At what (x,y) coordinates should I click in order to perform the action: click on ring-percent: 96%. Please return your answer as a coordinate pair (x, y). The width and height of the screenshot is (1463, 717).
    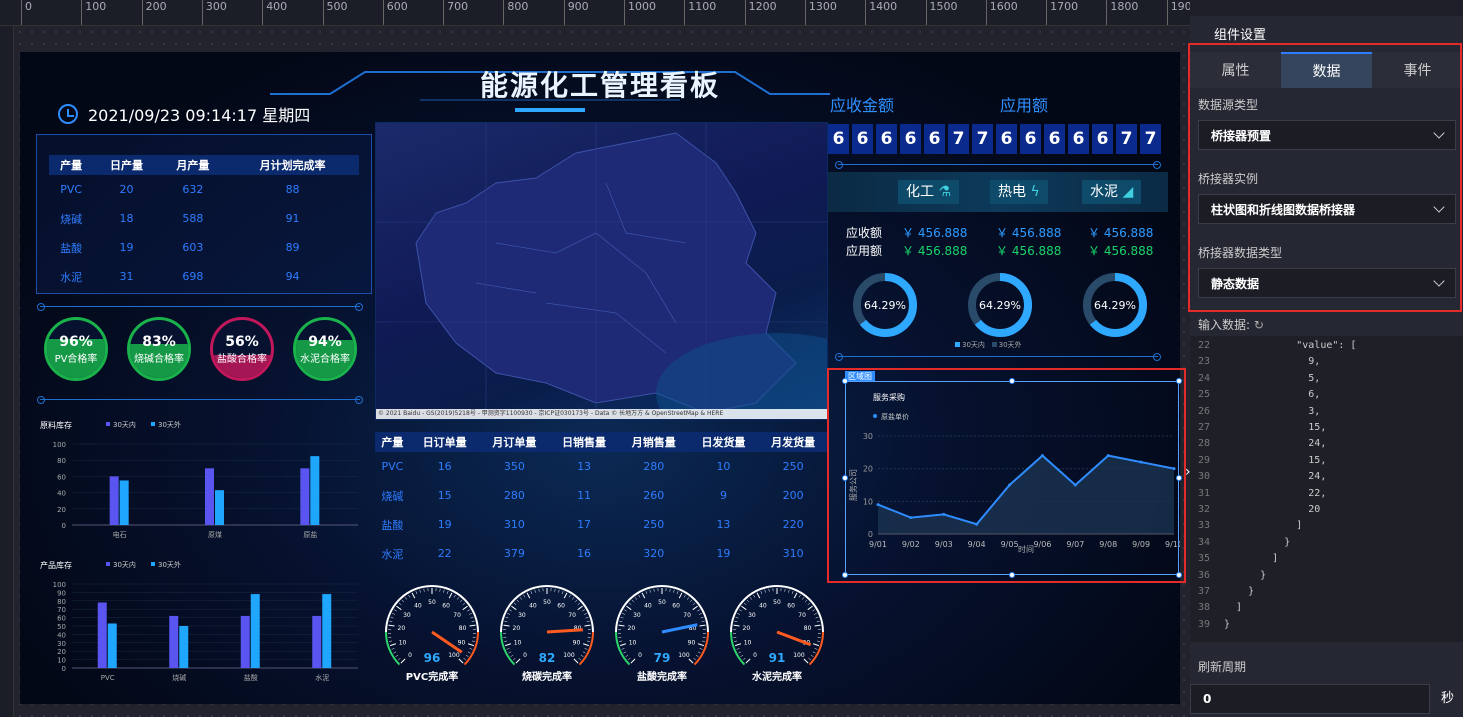
    Looking at the image, I should click on (76, 341).